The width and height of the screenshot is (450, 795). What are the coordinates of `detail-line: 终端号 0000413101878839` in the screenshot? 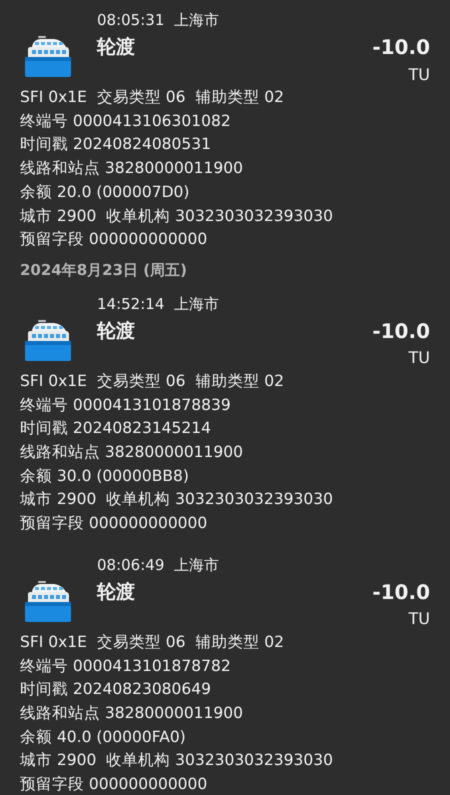 It's located at (125, 405).